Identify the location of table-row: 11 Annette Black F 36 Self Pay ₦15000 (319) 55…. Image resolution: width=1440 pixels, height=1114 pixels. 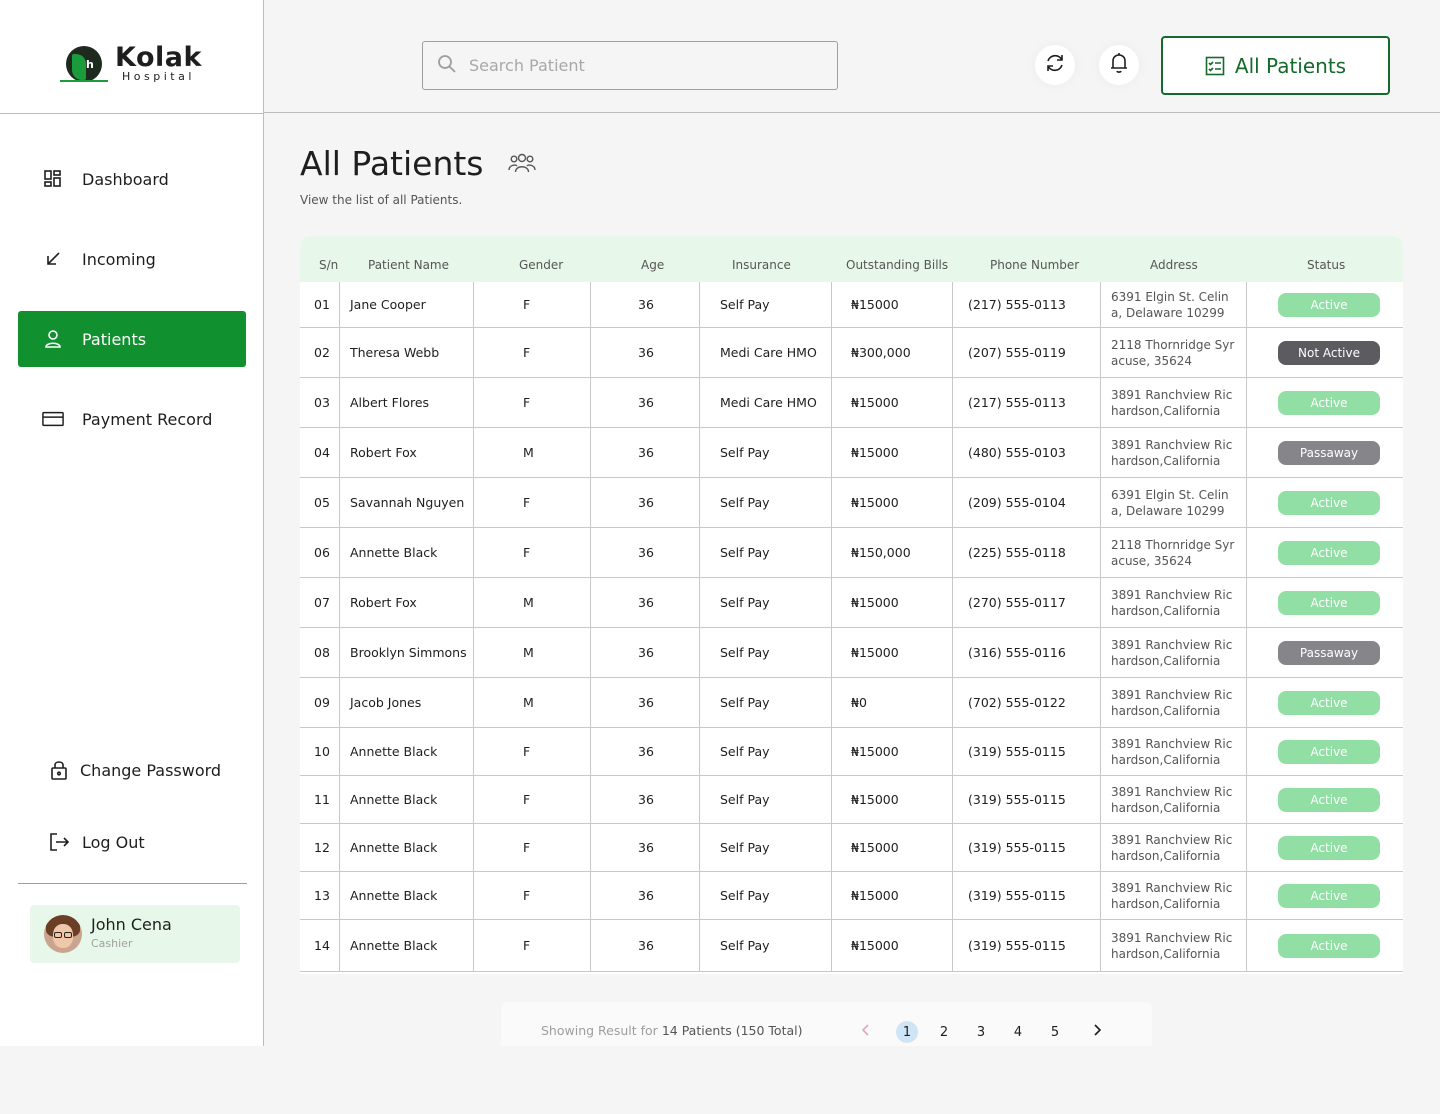
(851, 800).